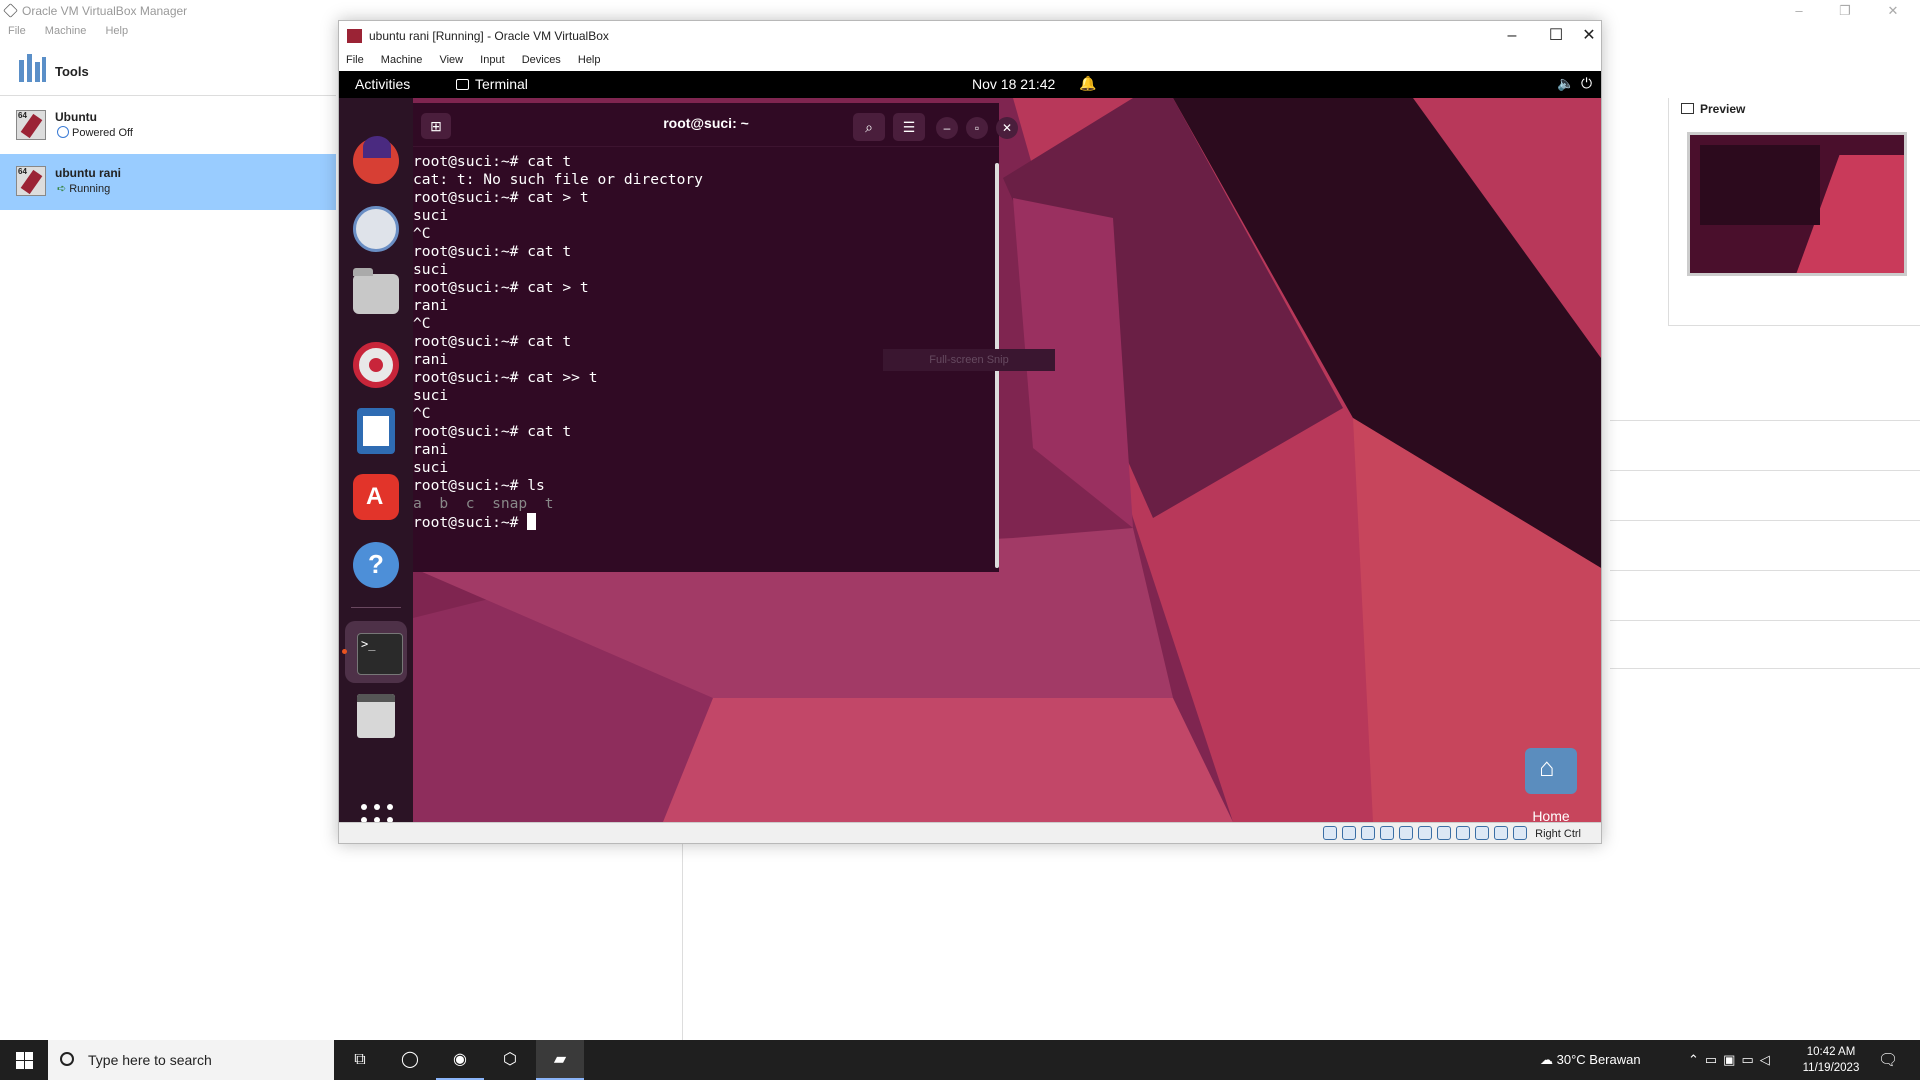  What do you see at coordinates (1520, 833) in the screenshot?
I see `keyboard-icon` at bounding box center [1520, 833].